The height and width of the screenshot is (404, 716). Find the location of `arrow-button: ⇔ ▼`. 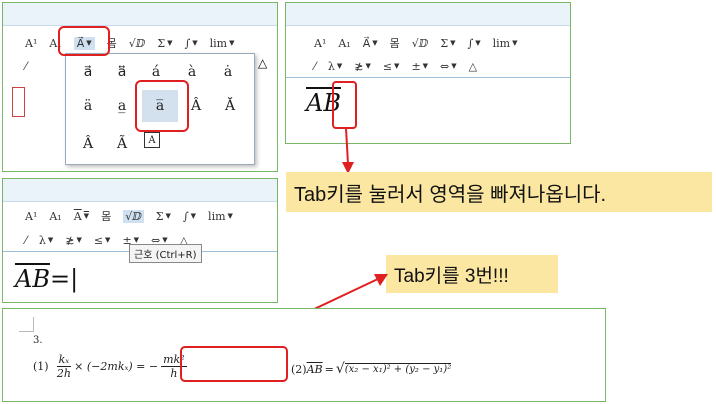

arrow-button: ⇔ ▼ is located at coordinates (448, 66).